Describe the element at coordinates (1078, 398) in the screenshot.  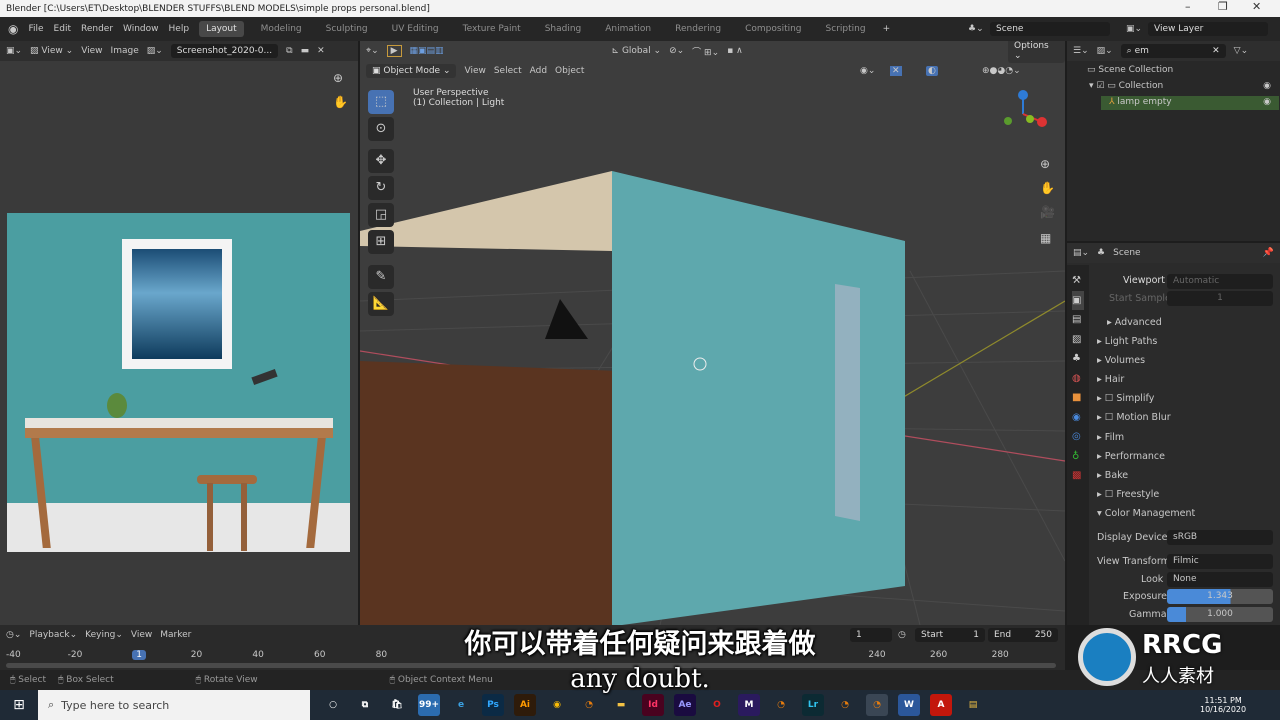
I see `object-tab-icon: ■` at that location.